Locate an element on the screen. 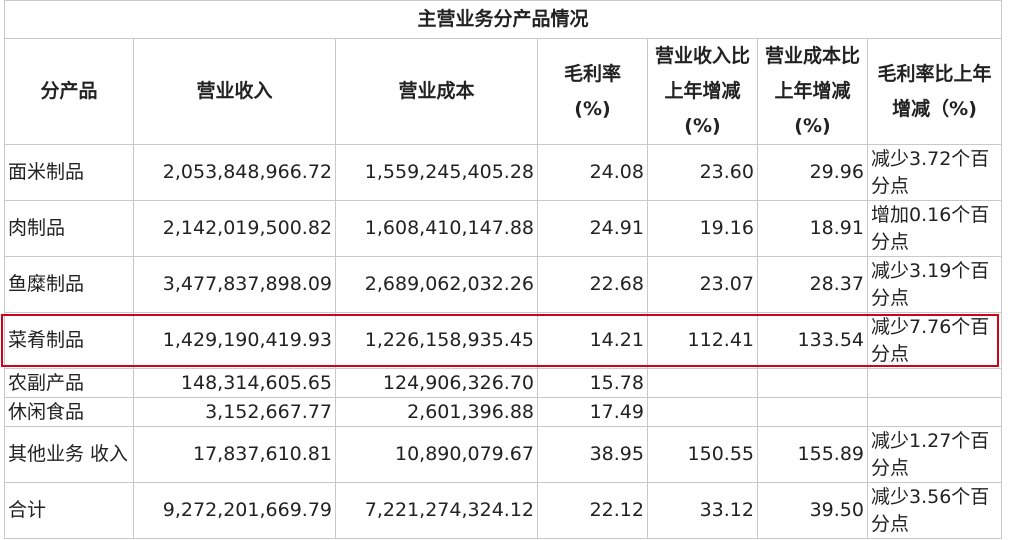 The height and width of the screenshot is (540, 1009). cell-cost: 124,906,326.70 is located at coordinates (436, 383).